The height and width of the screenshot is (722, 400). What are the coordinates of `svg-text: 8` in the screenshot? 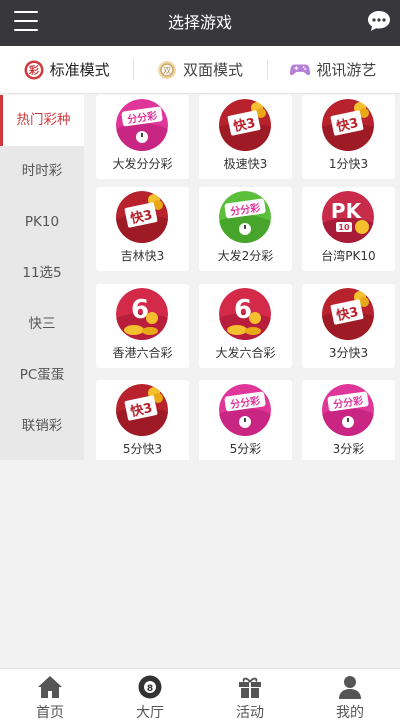 It's located at (150, 689).